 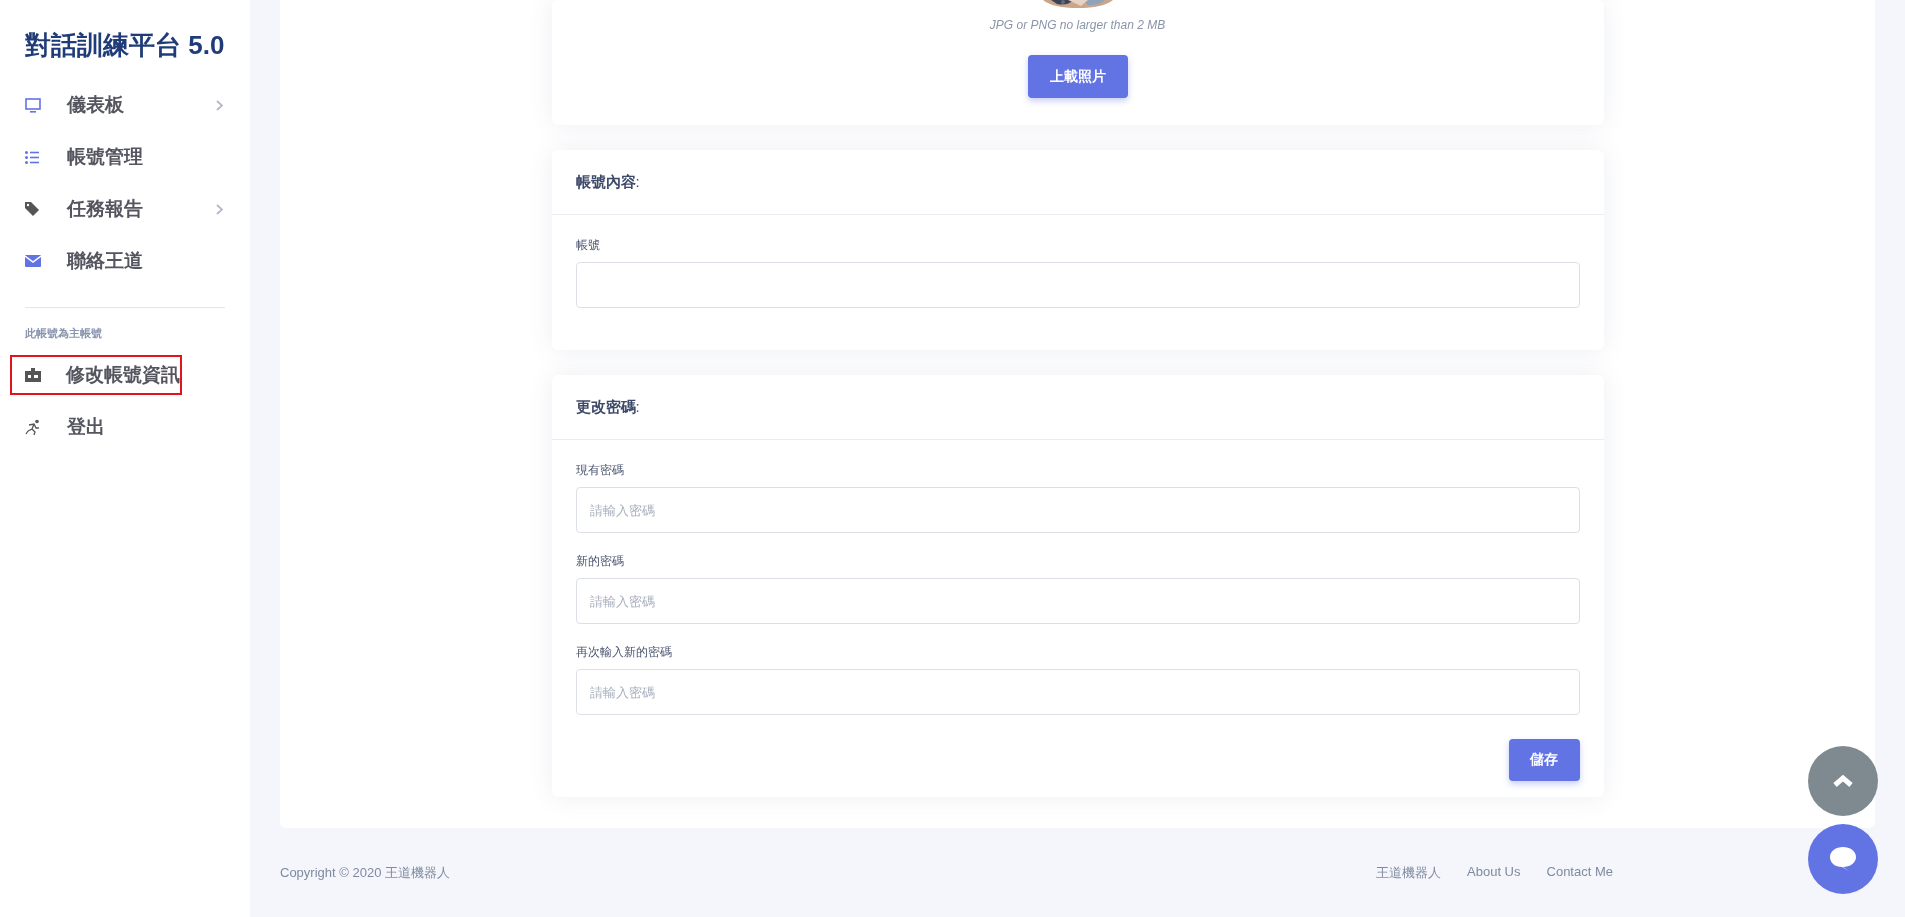 What do you see at coordinates (124, 45) in the screenshot?
I see `app-title: 對話訓練平台 5.0` at bounding box center [124, 45].